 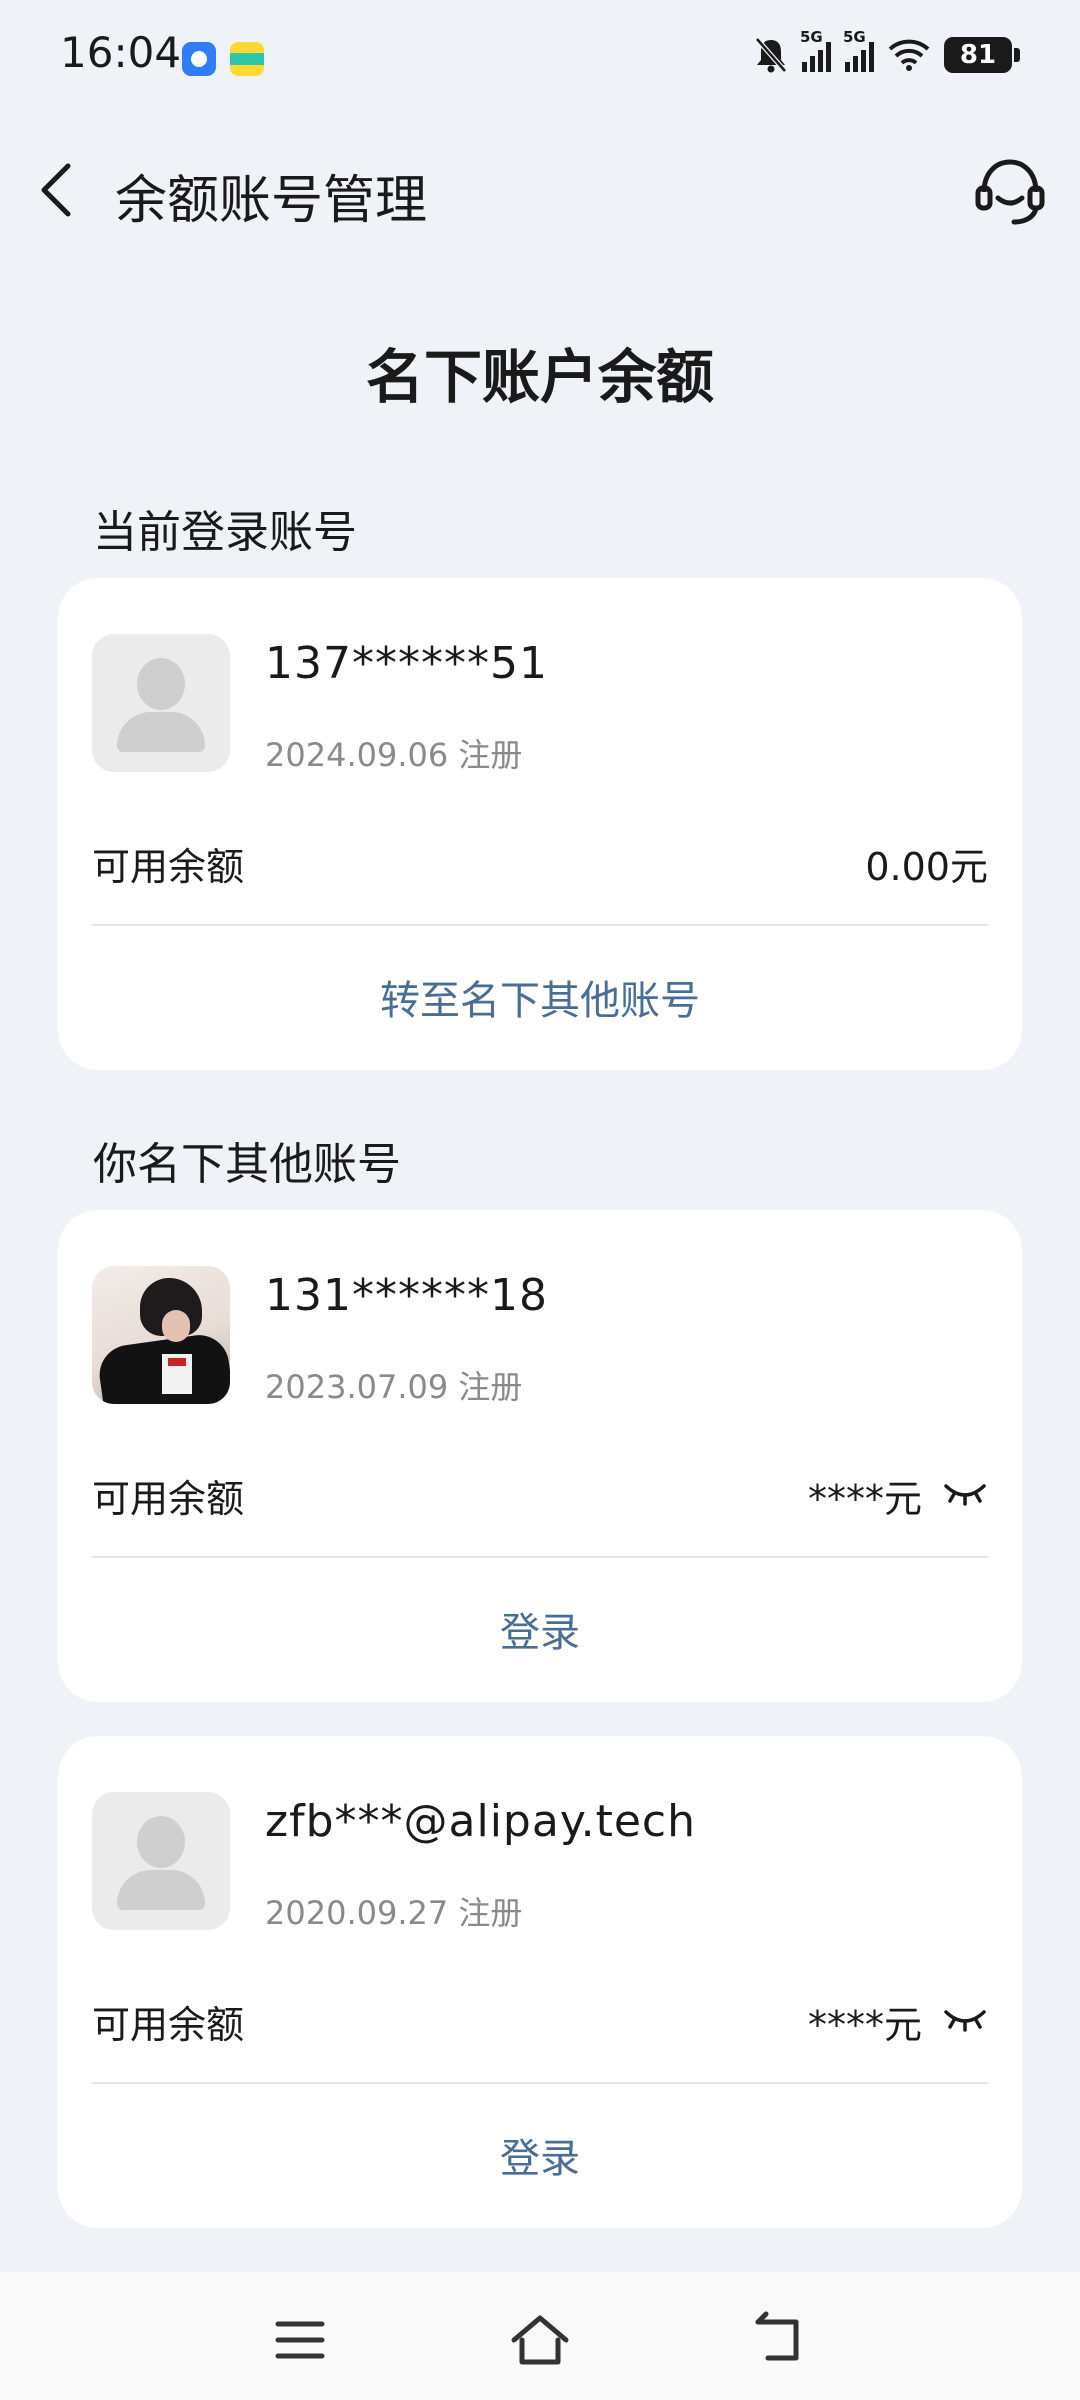 I want to click on page-title: 余额账号管理, so click(x=271, y=201).